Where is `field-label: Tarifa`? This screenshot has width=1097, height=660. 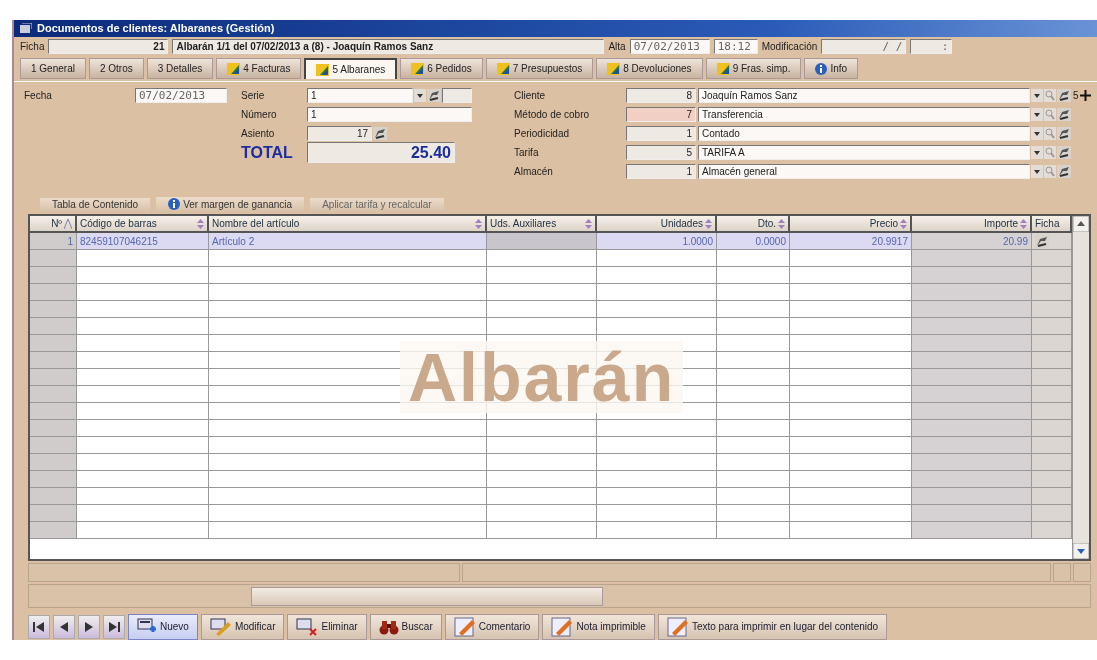
field-label: Tarifa is located at coordinates (527, 153).